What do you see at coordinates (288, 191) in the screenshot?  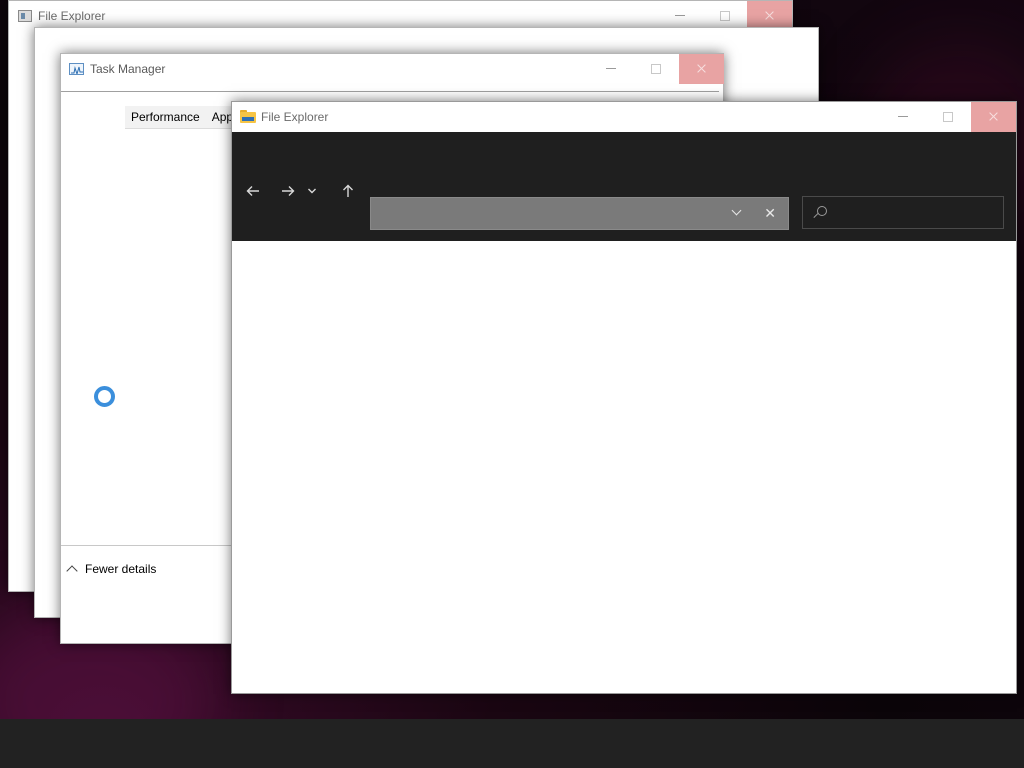 I see `arrow-right-icon` at bounding box center [288, 191].